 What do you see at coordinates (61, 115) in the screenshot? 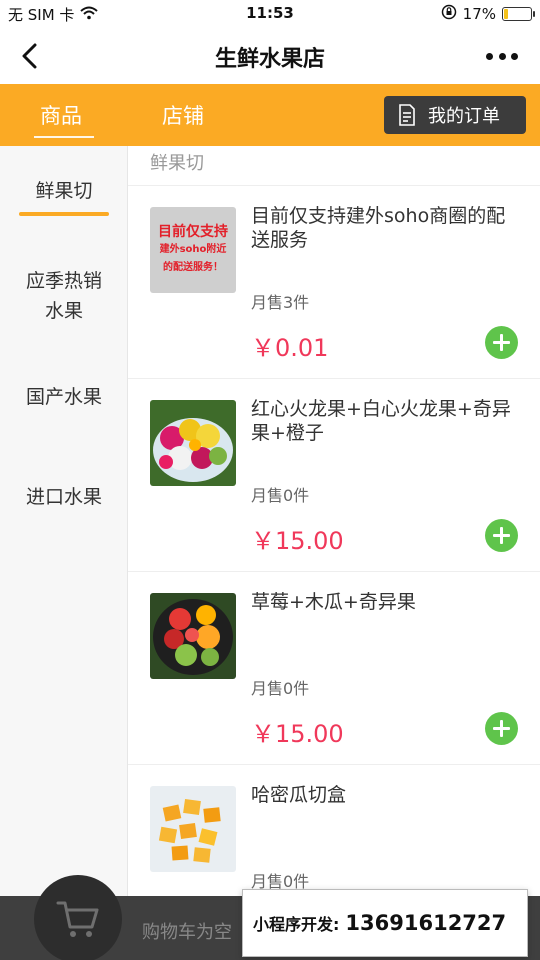
I see `tab-goods: 商品` at bounding box center [61, 115].